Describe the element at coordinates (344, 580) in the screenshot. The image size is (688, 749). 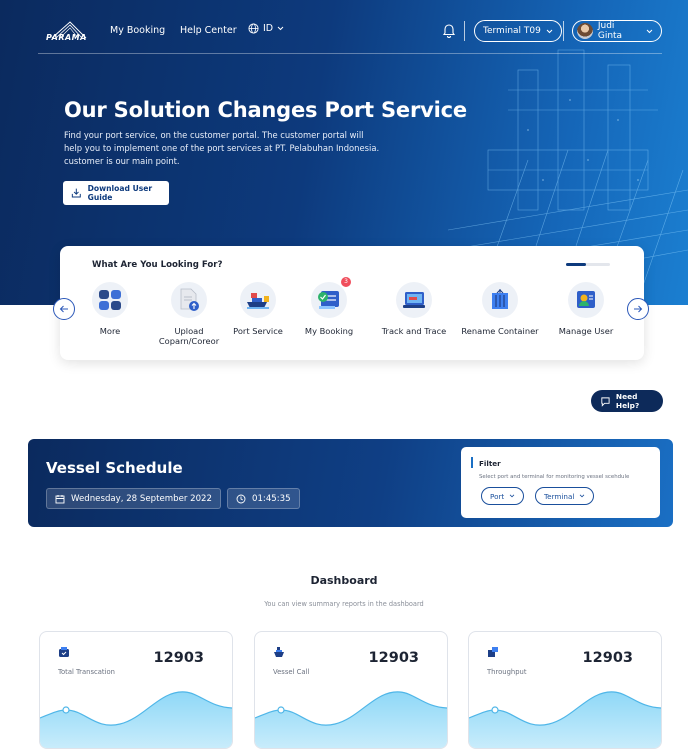
I see `dashboard-title: Dashboard` at that location.